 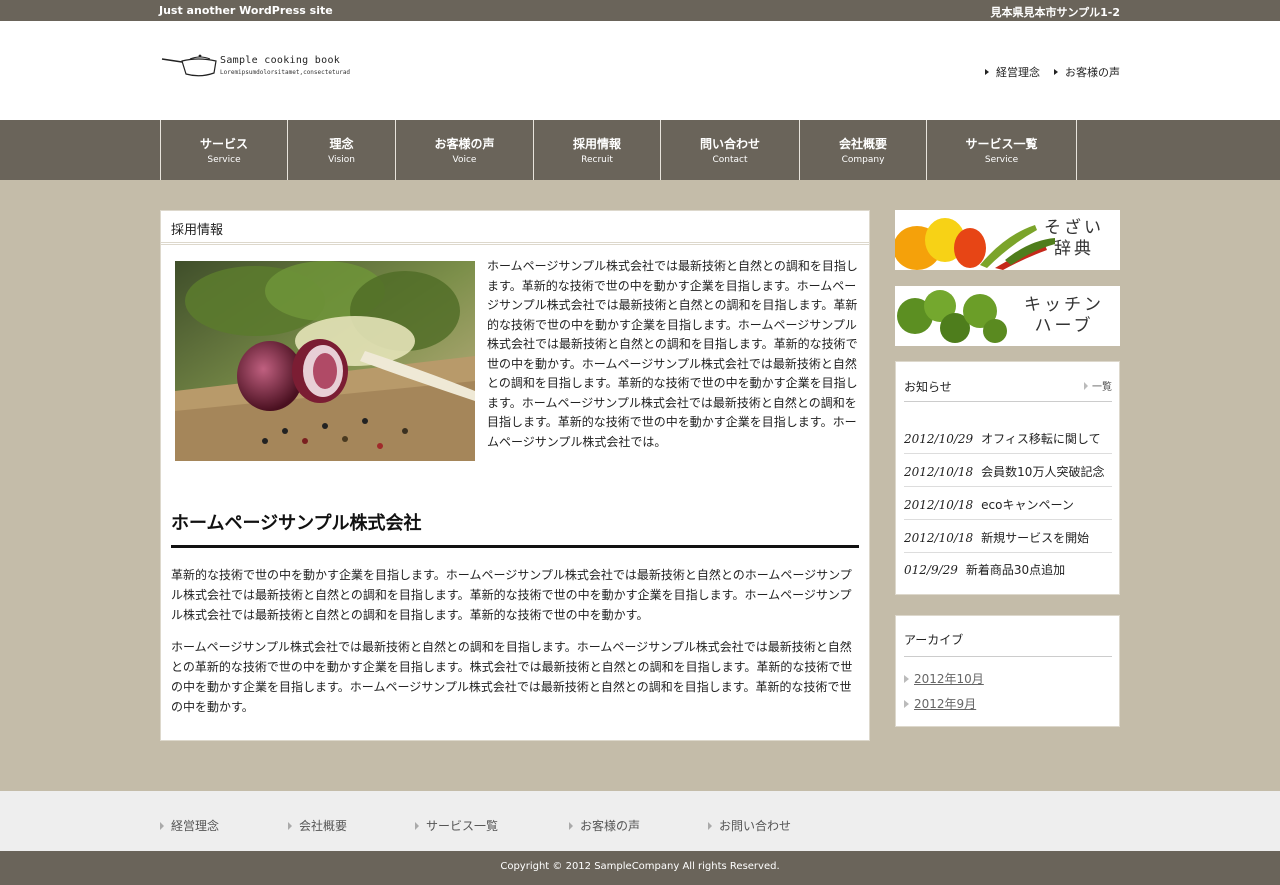 What do you see at coordinates (1087, 72) in the screenshot?
I see `header-link-voice: お客様の声` at bounding box center [1087, 72].